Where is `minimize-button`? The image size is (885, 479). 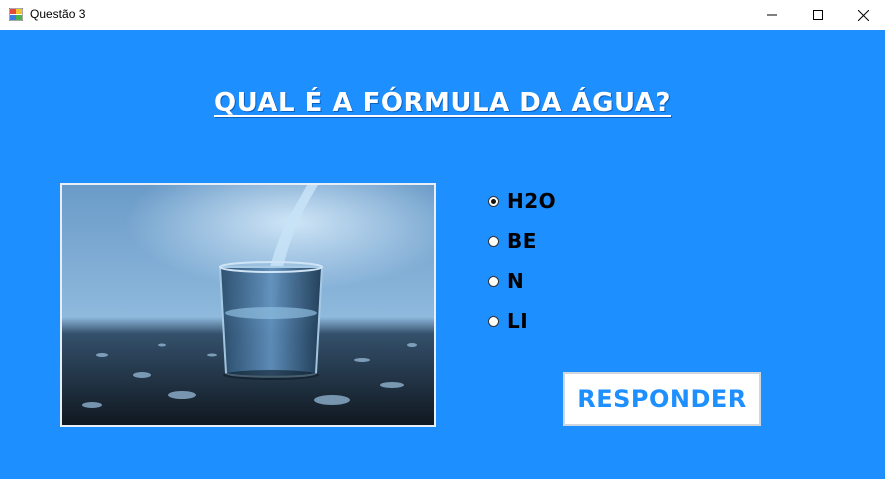 minimize-button is located at coordinates (772, 15).